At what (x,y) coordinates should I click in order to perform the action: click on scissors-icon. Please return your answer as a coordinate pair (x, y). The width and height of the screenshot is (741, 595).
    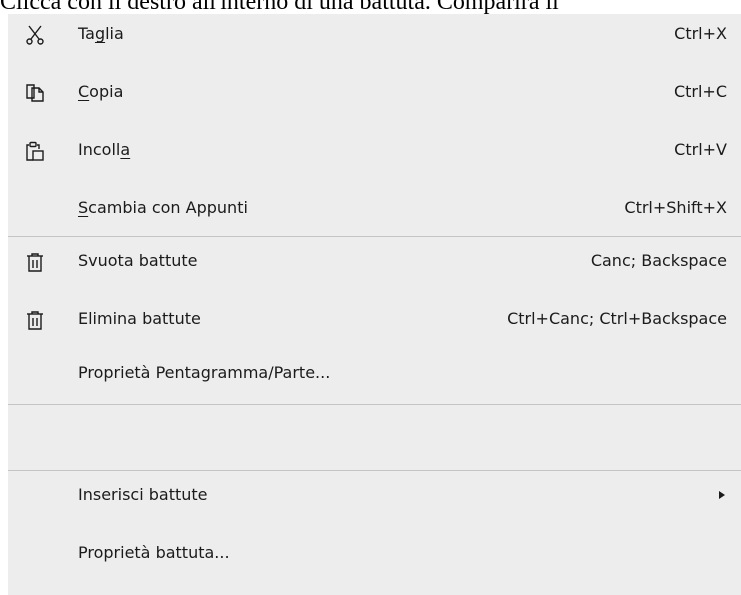
    Looking at the image, I should click on (35, 35).